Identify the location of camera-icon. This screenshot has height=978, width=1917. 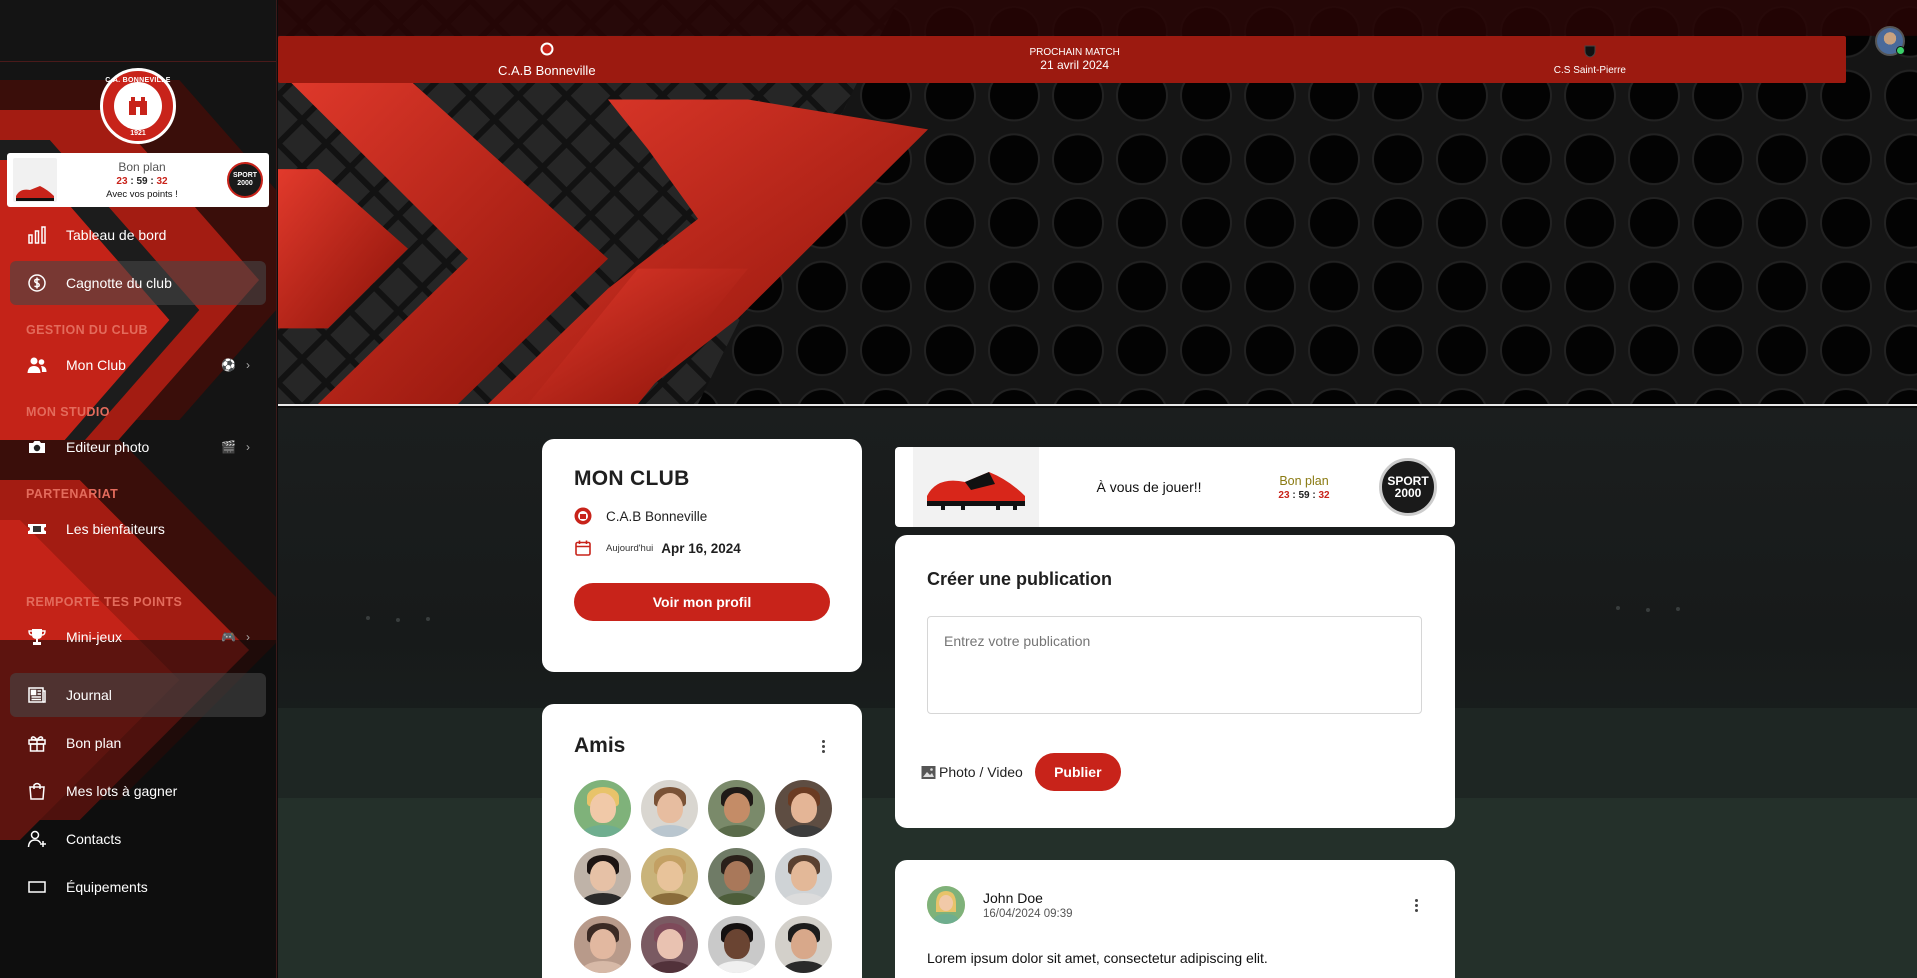
(37, 447).